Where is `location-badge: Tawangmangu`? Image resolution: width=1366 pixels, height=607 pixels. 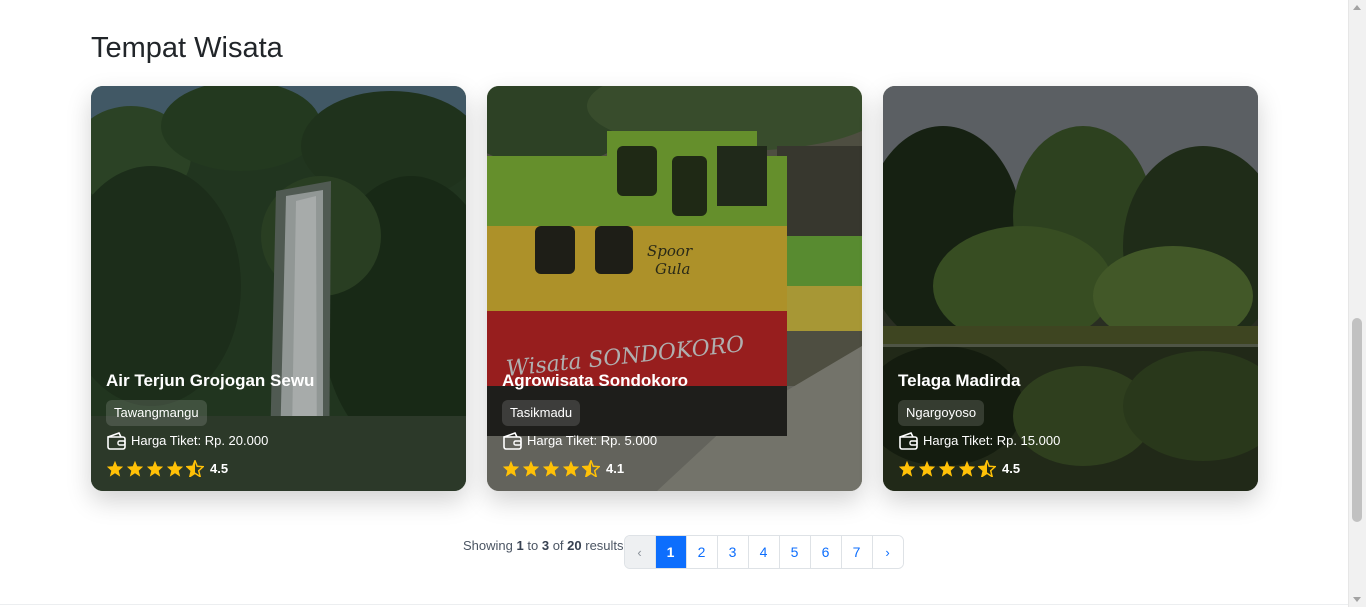
location-badge: Tawangmangu is located at coordinates (156, 413).